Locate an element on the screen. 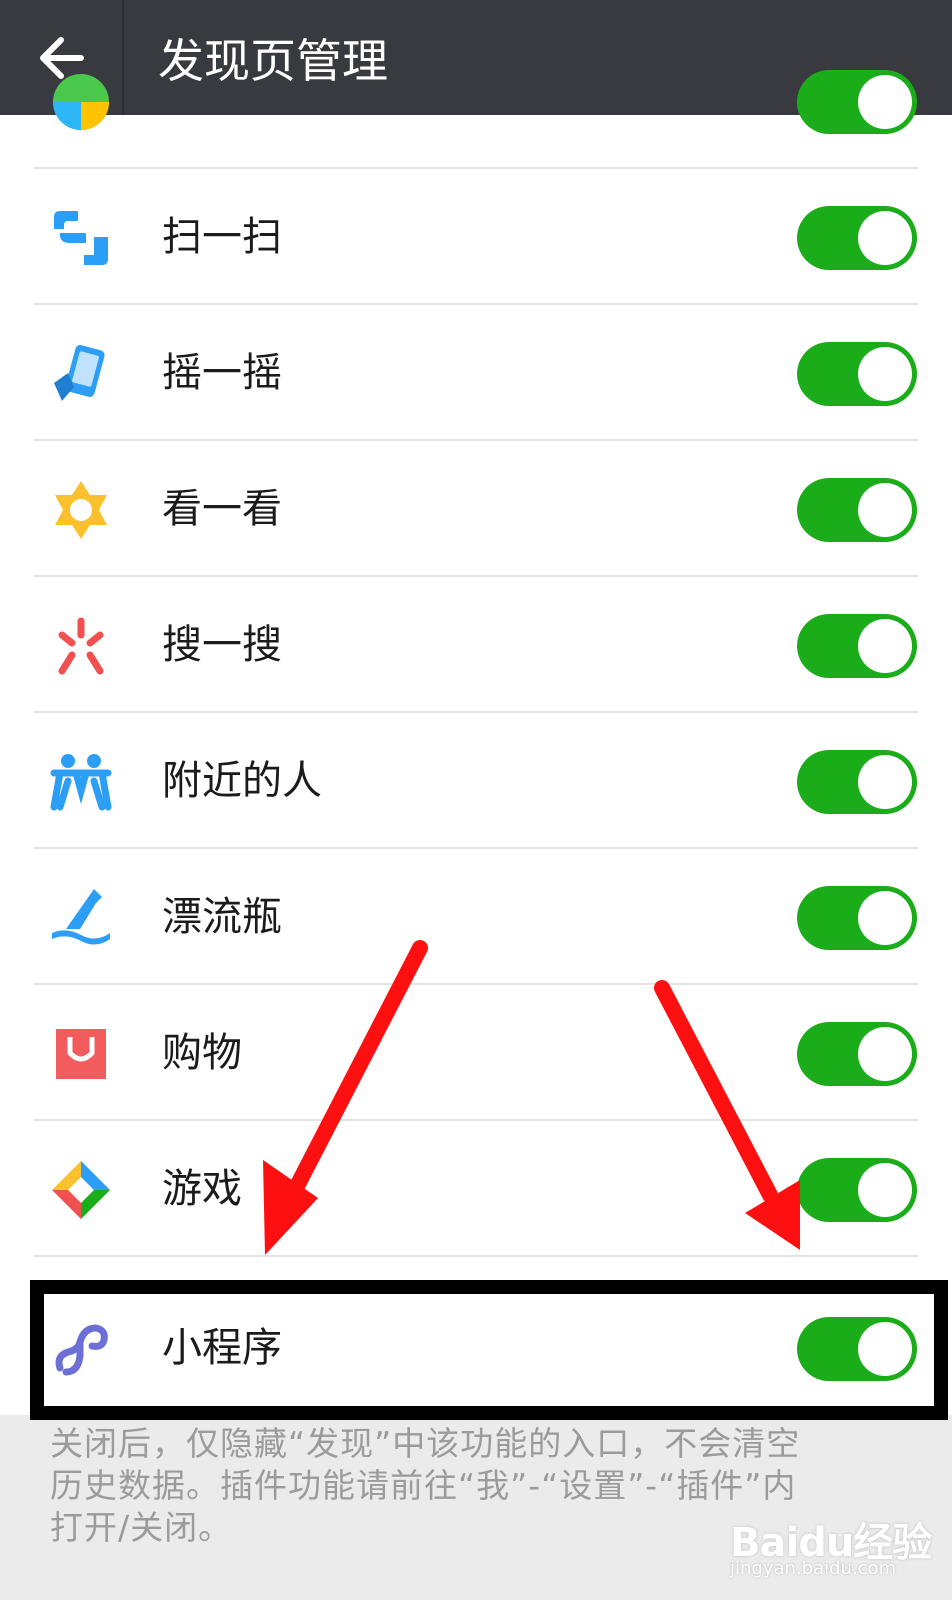 The width and height of the screenshot is (952, 1600). list-item-shake: 摇一摇 is located at coordinates (476, 373).